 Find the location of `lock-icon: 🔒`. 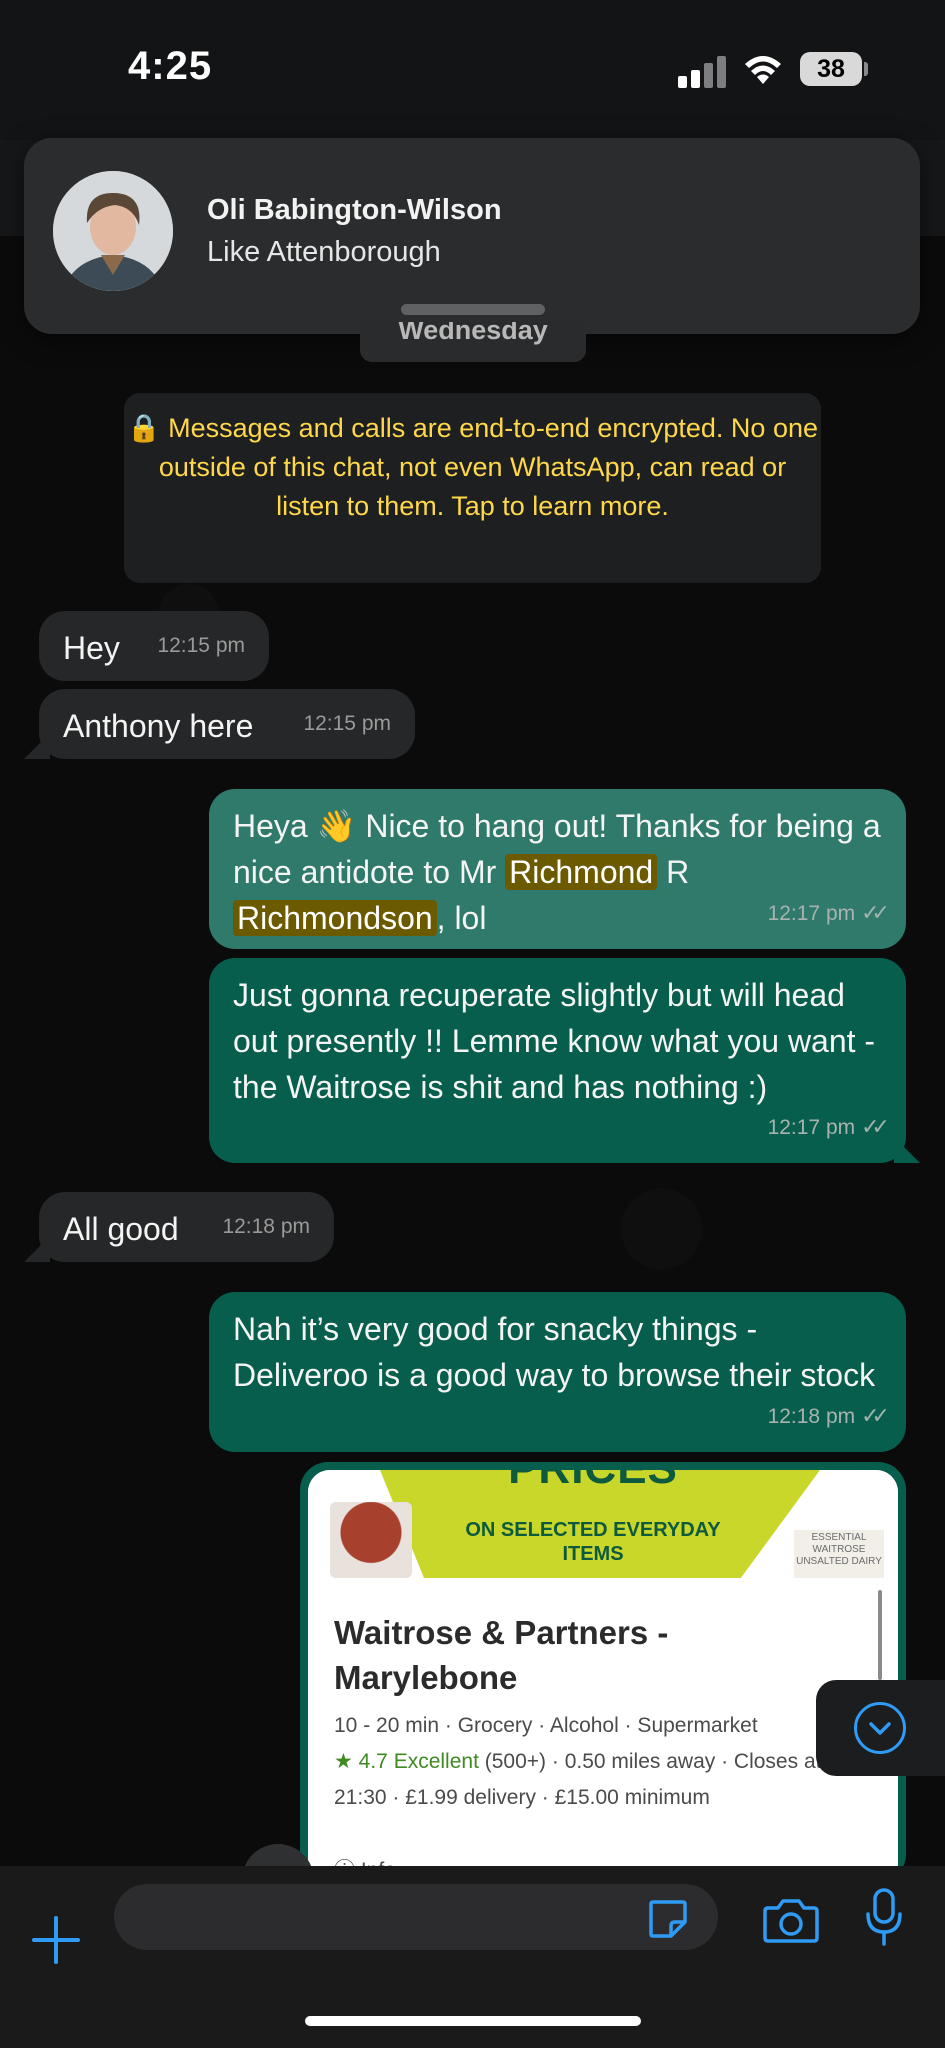

lock-icon: 🔒 is located at coordinates (147, 428).